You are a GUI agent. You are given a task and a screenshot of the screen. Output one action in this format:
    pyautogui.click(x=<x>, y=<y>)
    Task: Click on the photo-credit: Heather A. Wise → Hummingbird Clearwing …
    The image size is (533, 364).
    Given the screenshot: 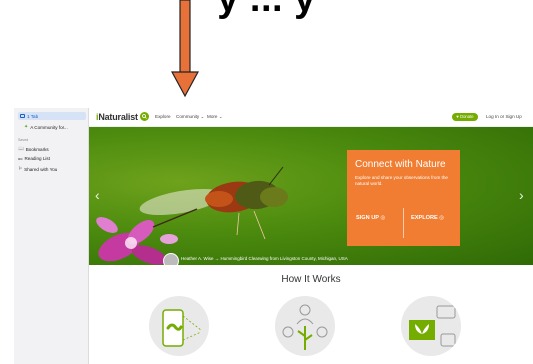 What is the action you would take?
    pyautogui.click(x=313, y=259)
    